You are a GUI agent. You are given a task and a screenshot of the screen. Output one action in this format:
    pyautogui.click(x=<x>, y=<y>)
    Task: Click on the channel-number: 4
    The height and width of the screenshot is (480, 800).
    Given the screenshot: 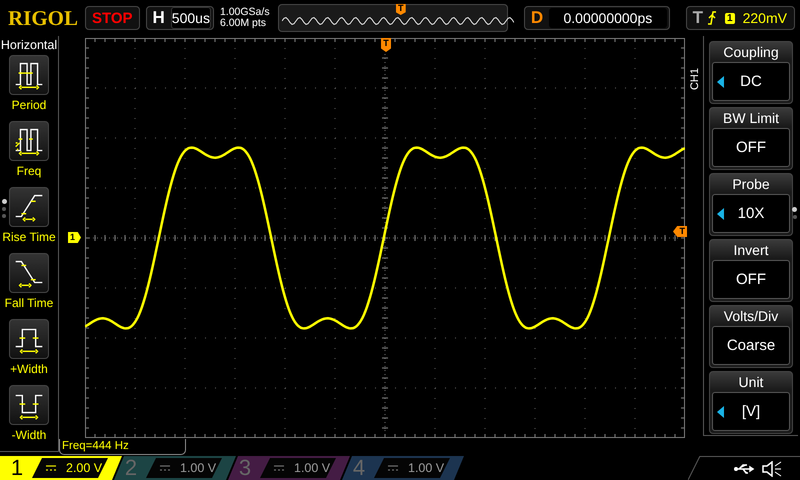 What is the action you would take?
    pyautogui.click(x=359, y=468)
    